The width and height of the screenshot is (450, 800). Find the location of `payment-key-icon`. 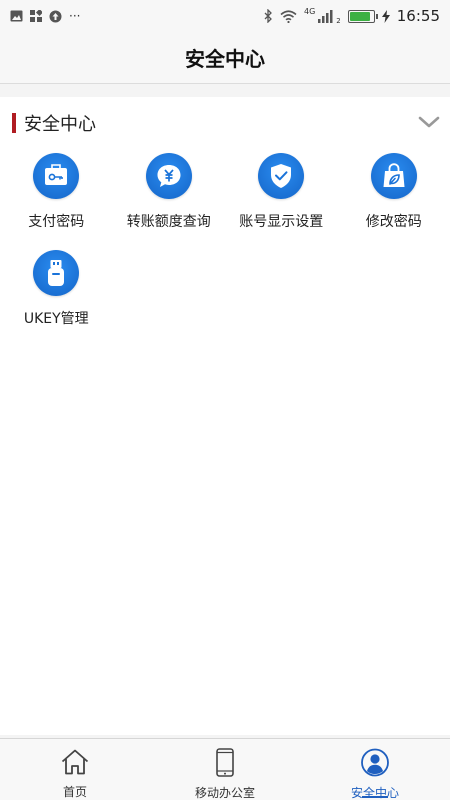

payment-key-icon is located at coordinates (56, 176).